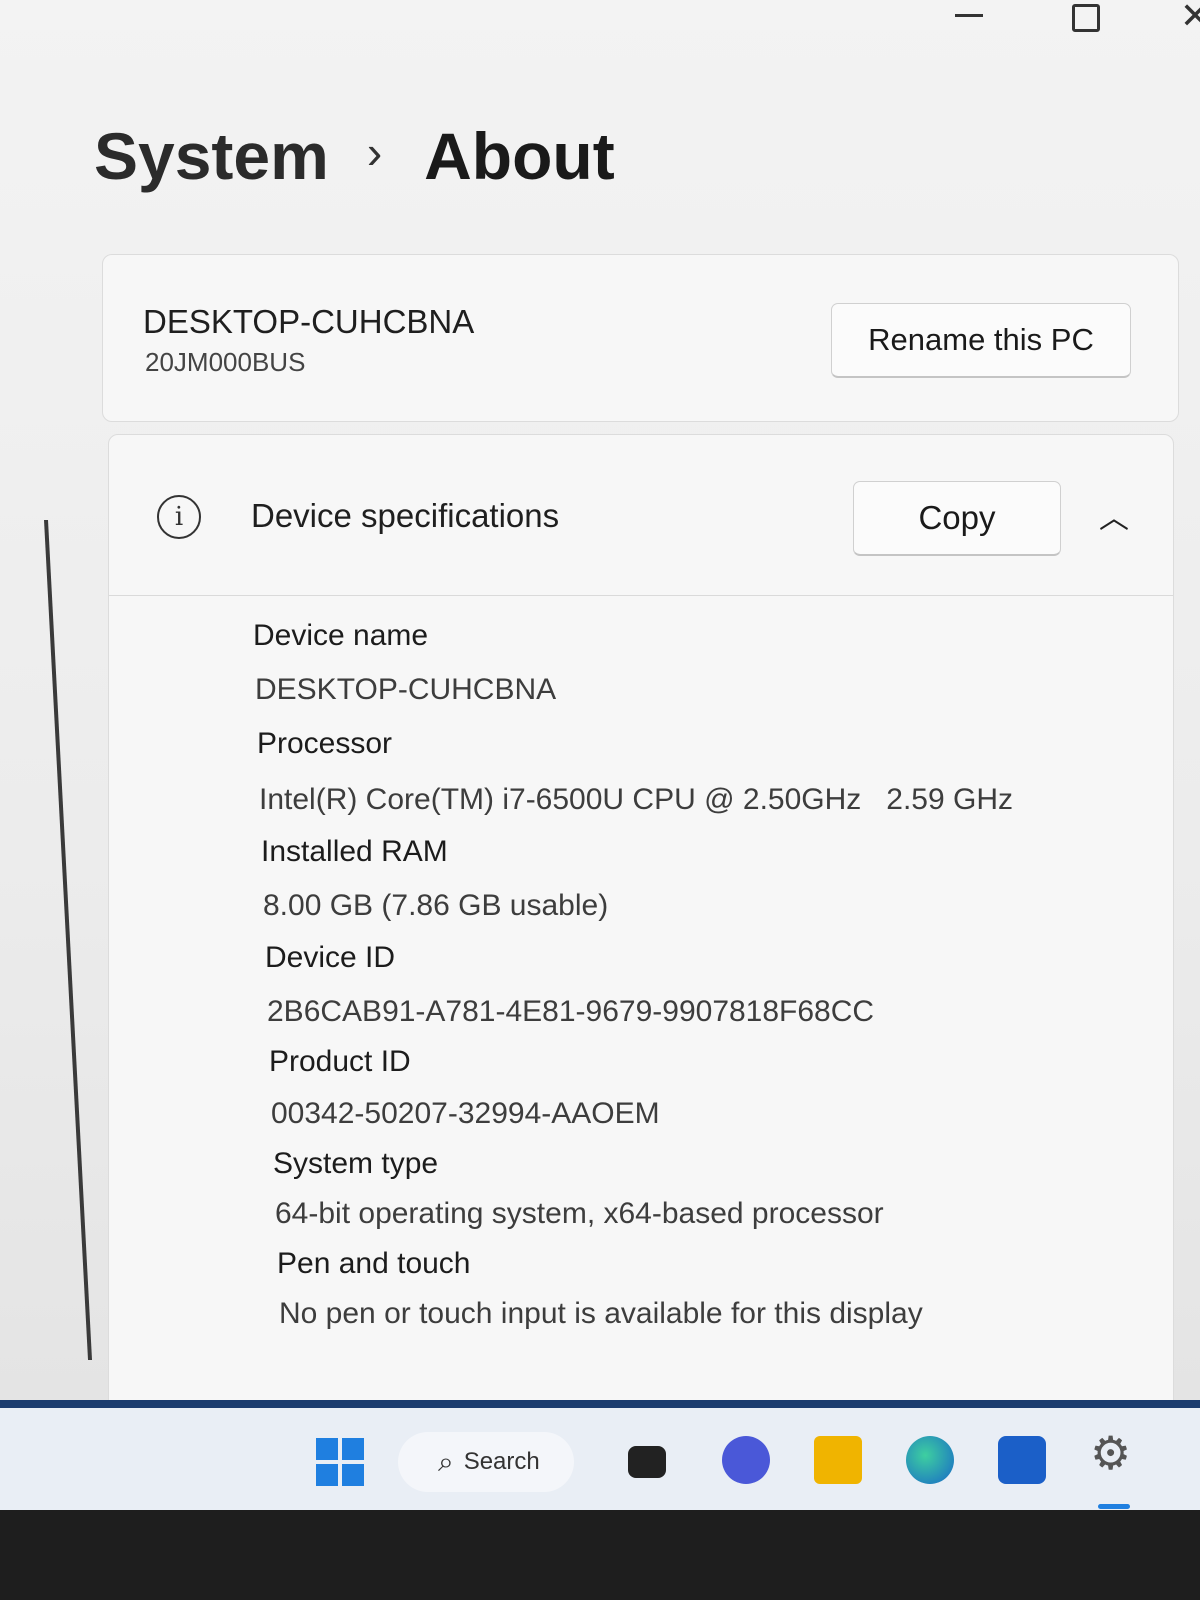 The width and height of the screenshot is (1200, 1600). What do you see at coordinates (1190, 18) in the screenshot?
I see `close-icon: ✕` at bounding box center [1190, 18].